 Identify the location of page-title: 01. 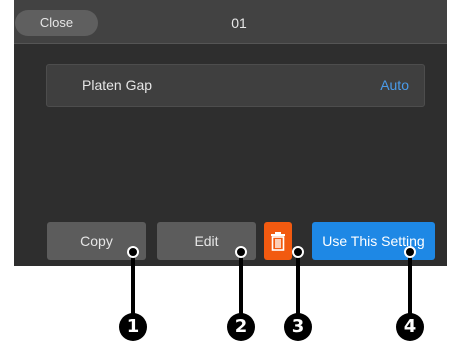
(239, 23).